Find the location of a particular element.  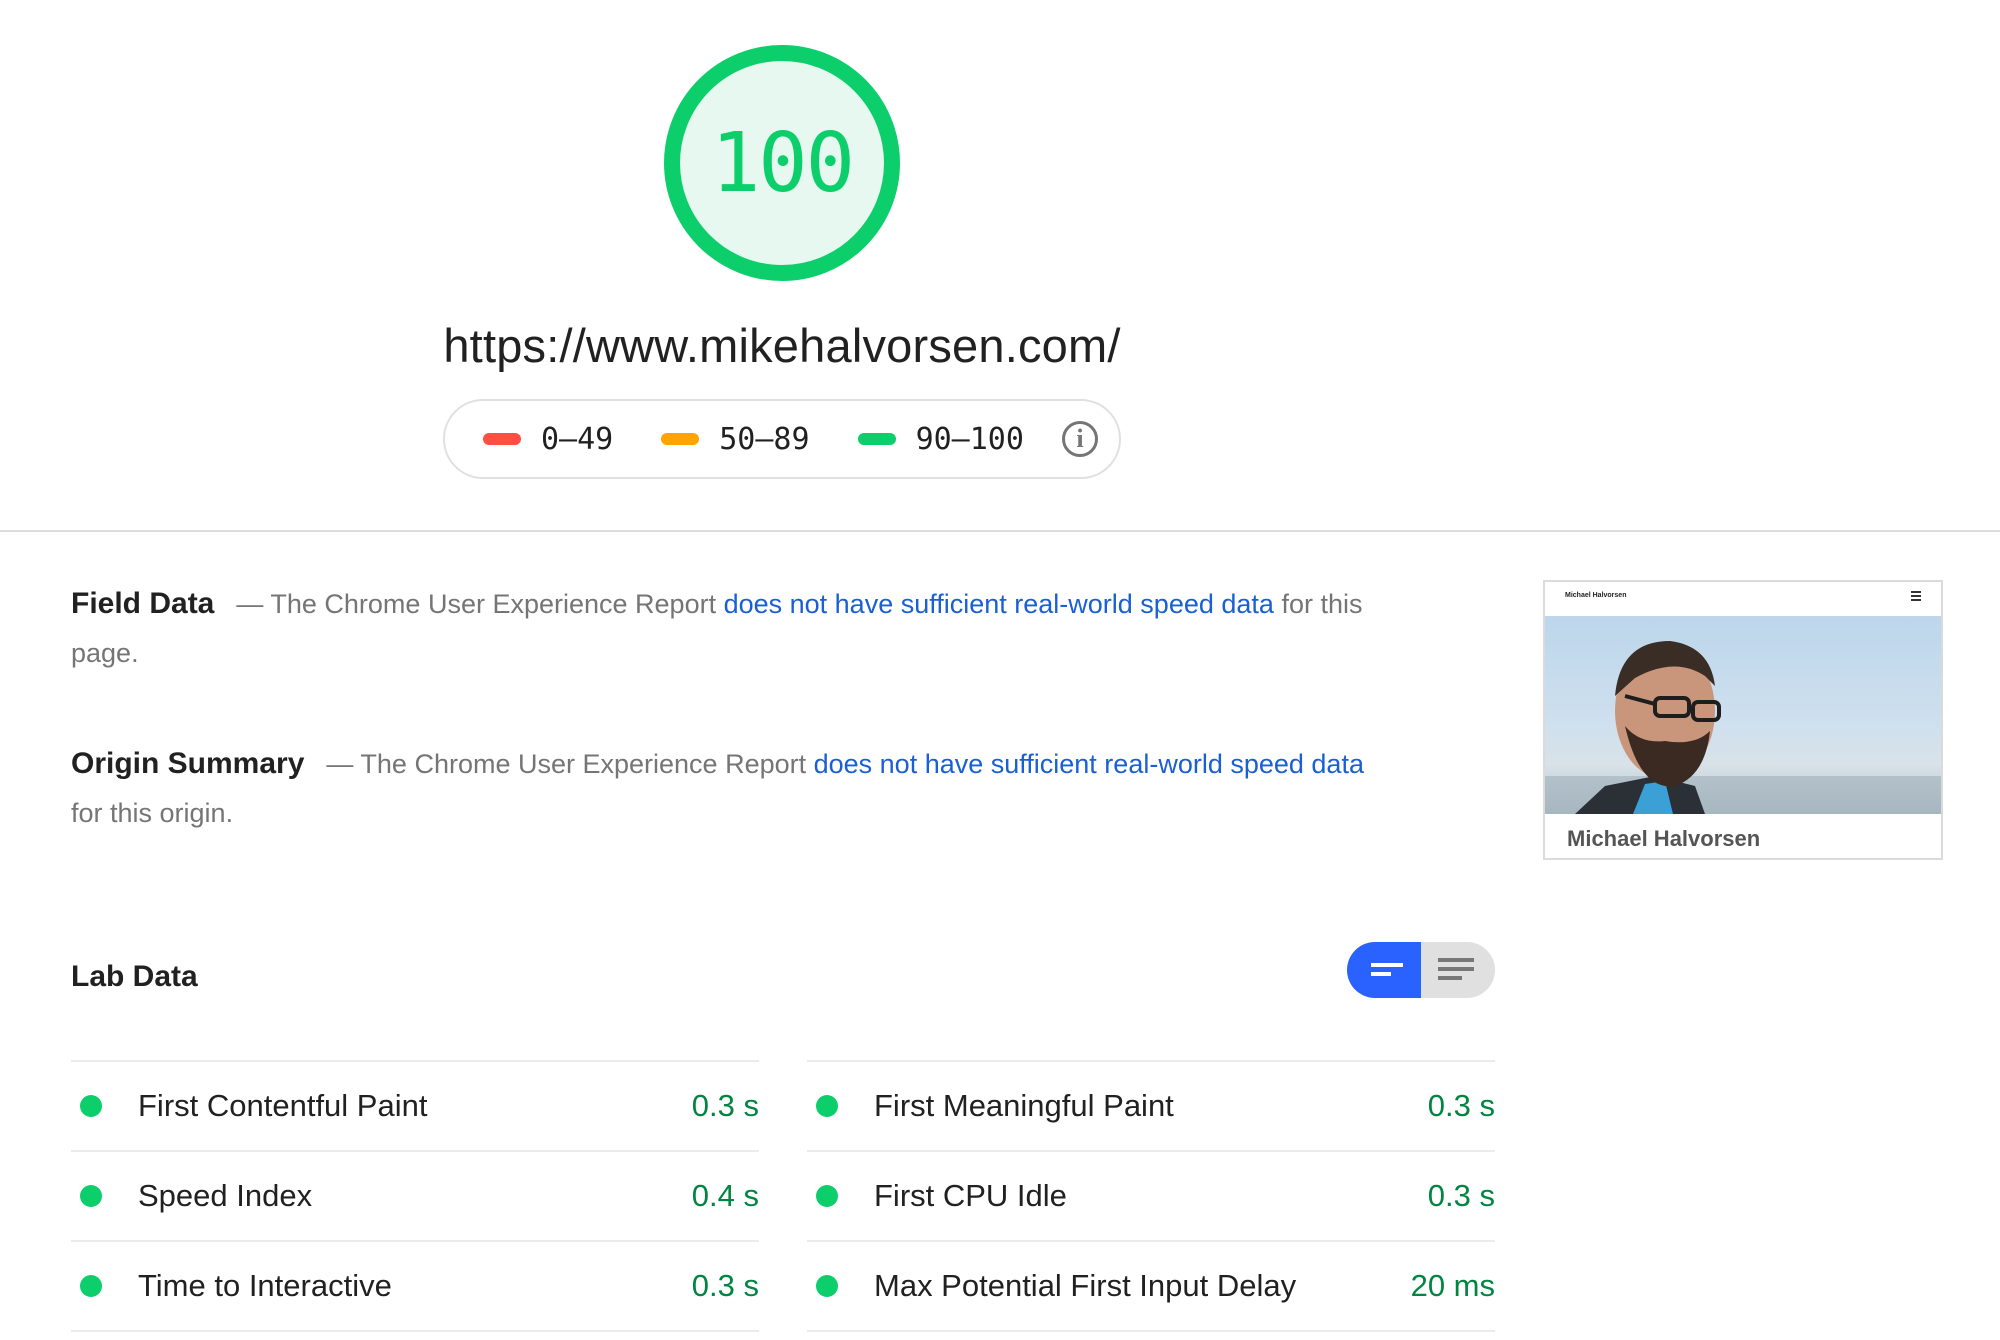

summary-view-button is located at coordinates (1384, 970).